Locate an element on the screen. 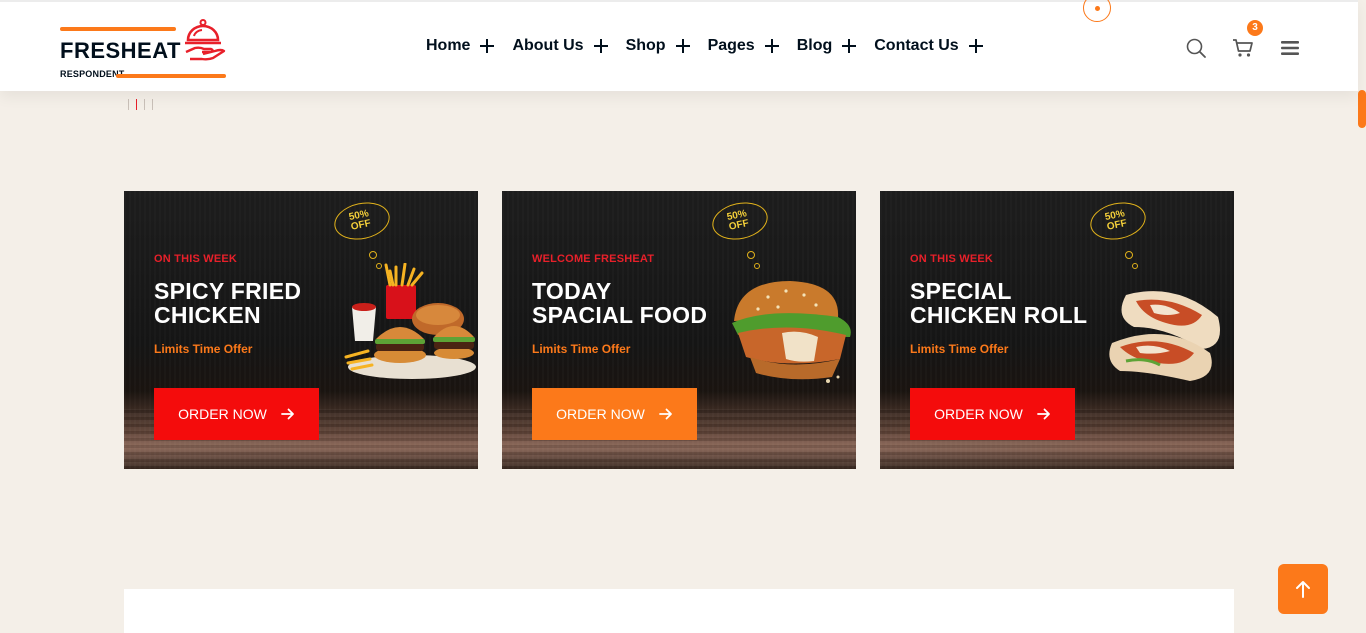 Image resolution: width=1366 pixels, height=633 pixels. nav-item-shop: Shop is located at coordinates (658, 46).